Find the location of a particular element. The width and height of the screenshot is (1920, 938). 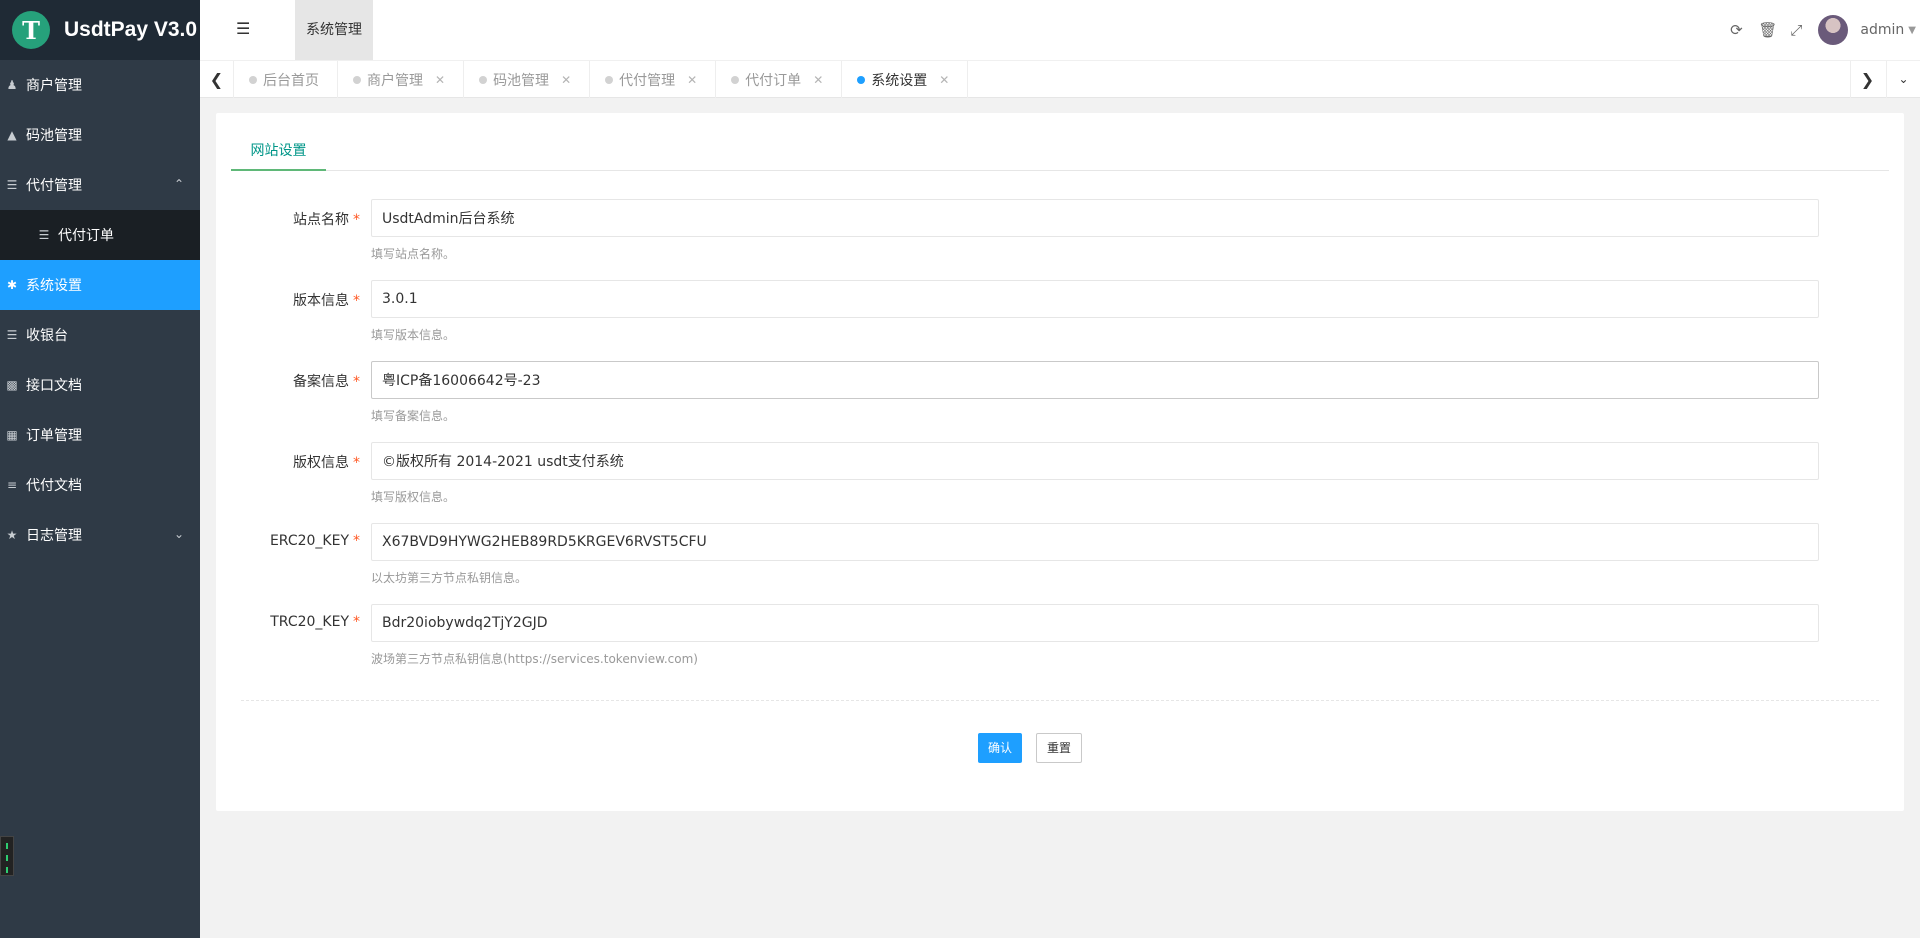

user-name: admin is located at coordinates (1882, 30).